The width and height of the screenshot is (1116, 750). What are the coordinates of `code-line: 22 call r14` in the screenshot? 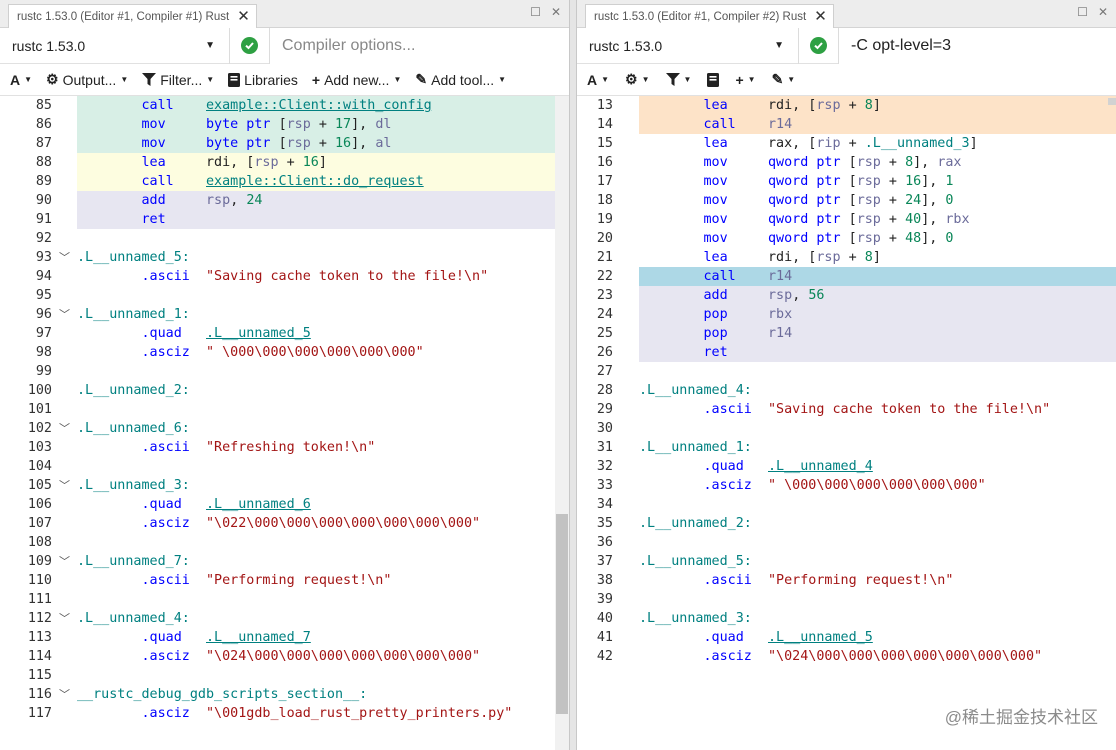 It's located at (846, 276).